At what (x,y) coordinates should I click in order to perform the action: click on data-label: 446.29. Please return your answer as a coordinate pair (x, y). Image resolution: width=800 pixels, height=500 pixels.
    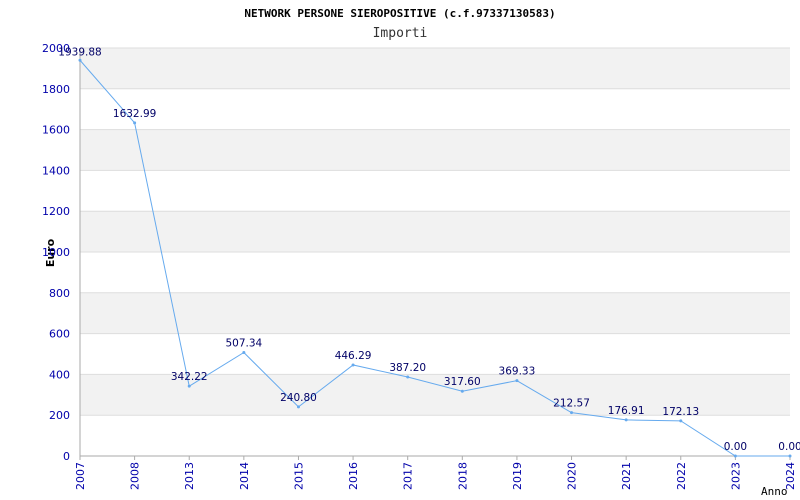
    Looking at the image, I should click on (353, 356).